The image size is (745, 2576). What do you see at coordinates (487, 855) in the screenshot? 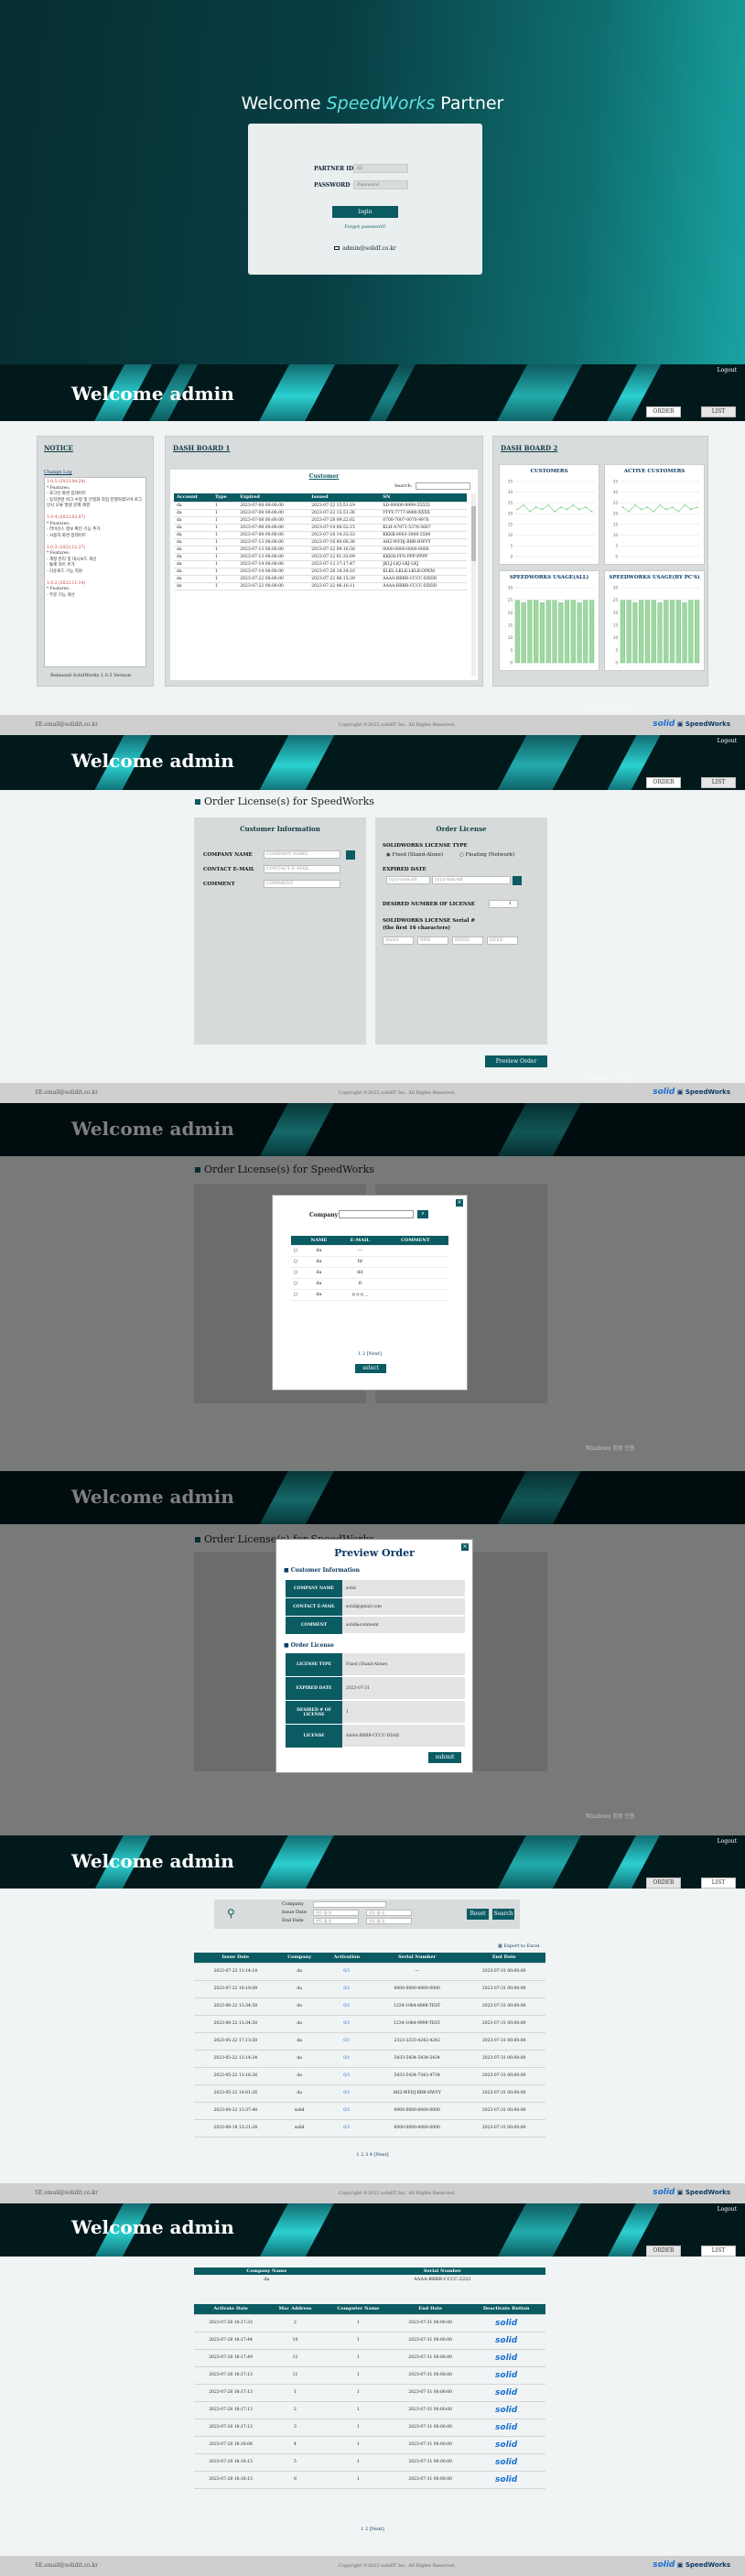
I see `radio-floating: ○ Floating (Network)` at bounding box center [487, 855].